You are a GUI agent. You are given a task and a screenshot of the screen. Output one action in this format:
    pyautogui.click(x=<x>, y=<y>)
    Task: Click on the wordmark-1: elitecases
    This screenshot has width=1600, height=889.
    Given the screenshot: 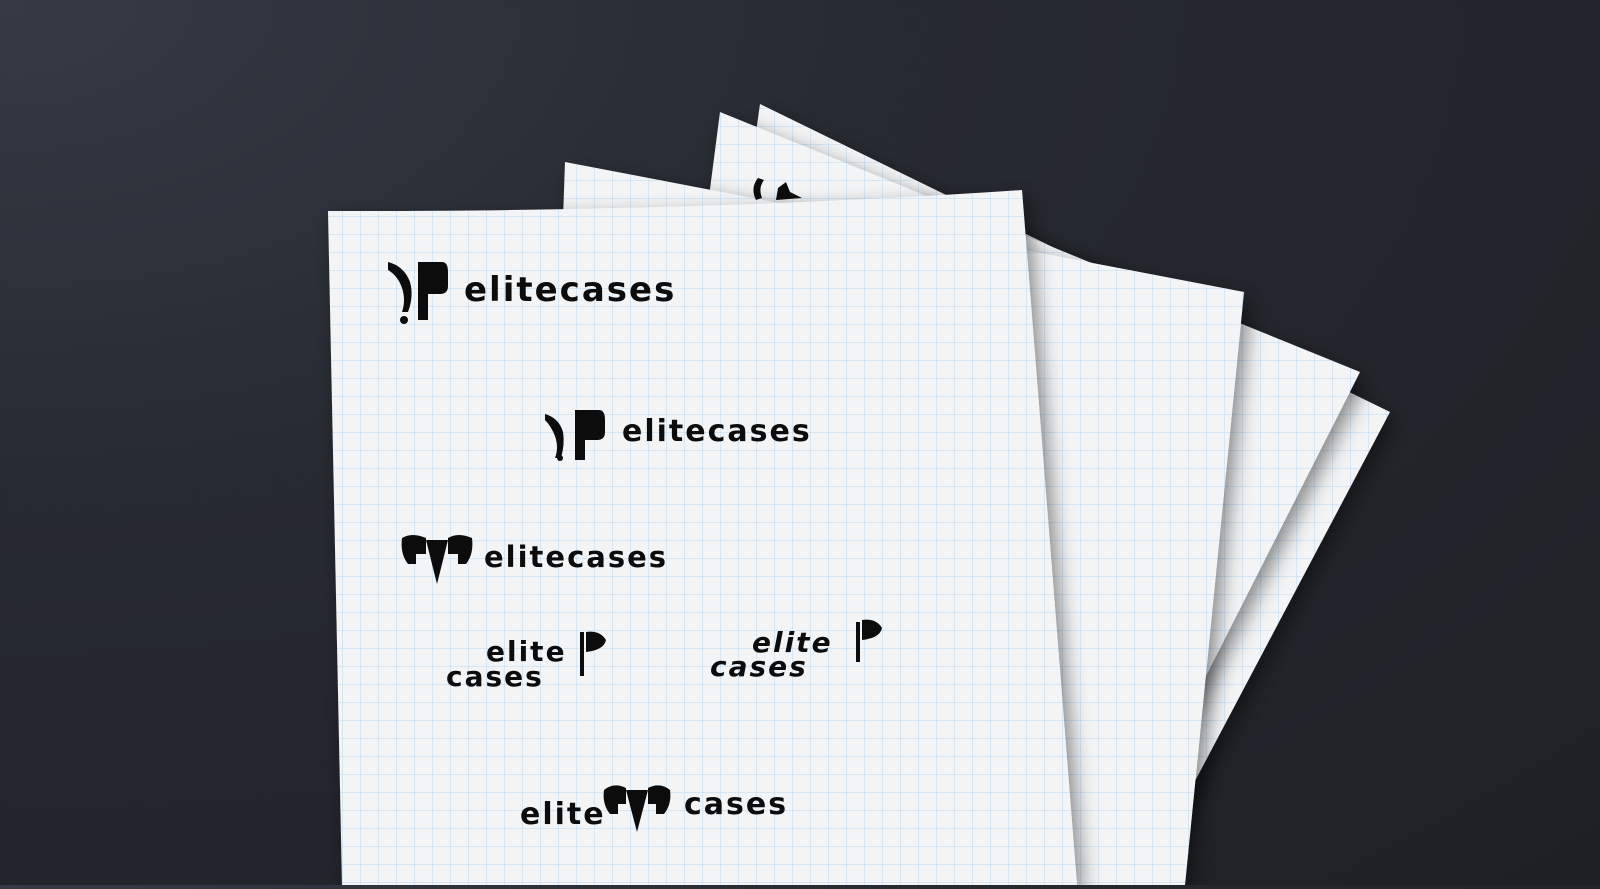 What is the action you would take?
    pyautogui.click(x=570, y=290)
    